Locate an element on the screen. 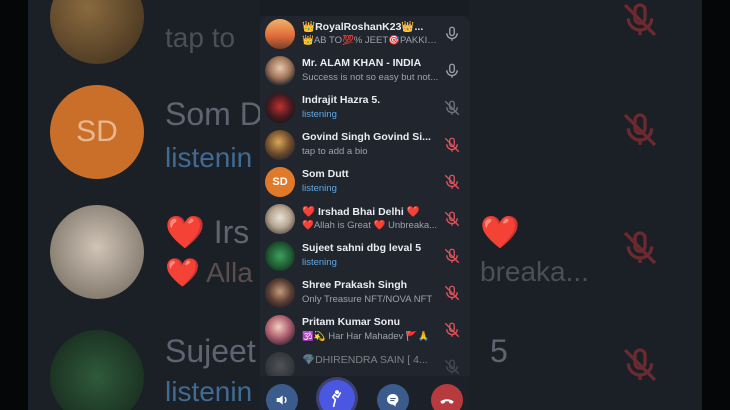 Image resolution: width=730 pixels, height=410 pixels. participant-name: ❤️ Irshad Bhai Delhi ❤️ is located at coordinates (361, 212).